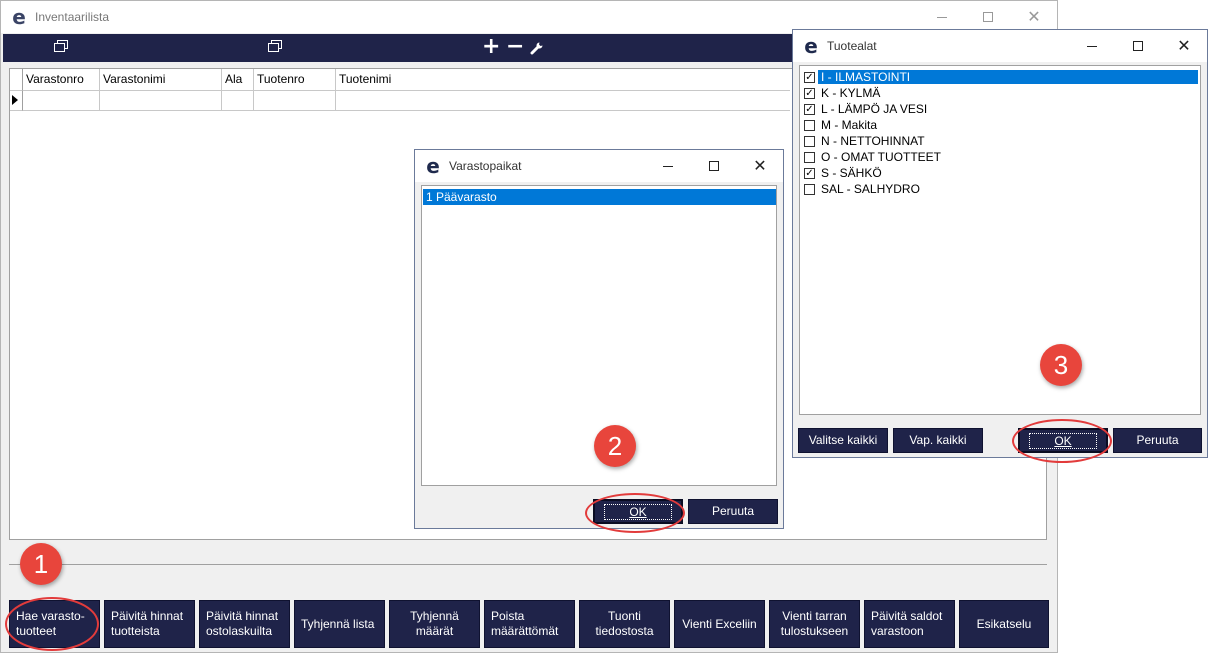 The width and height of the screenshot is (1208, 653). I want to click on annotation-badge-2: 2, so click(615, 446).